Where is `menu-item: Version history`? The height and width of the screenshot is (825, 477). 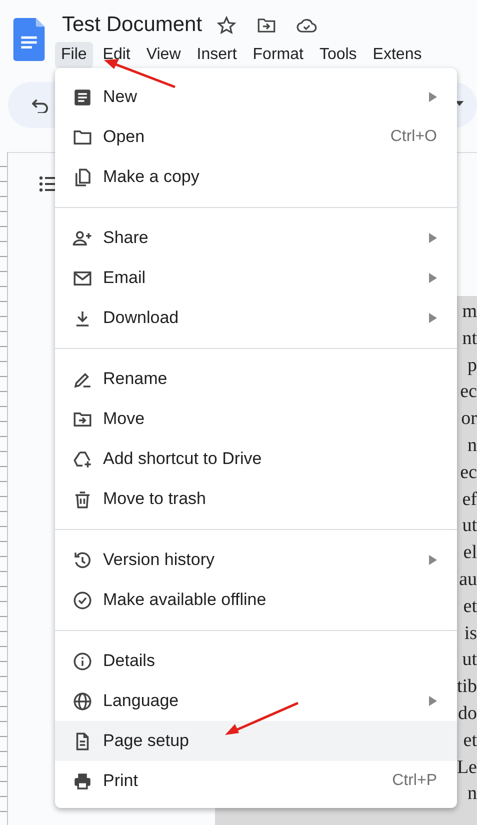 menu-item: Version history is located at coordinates (256, 560).